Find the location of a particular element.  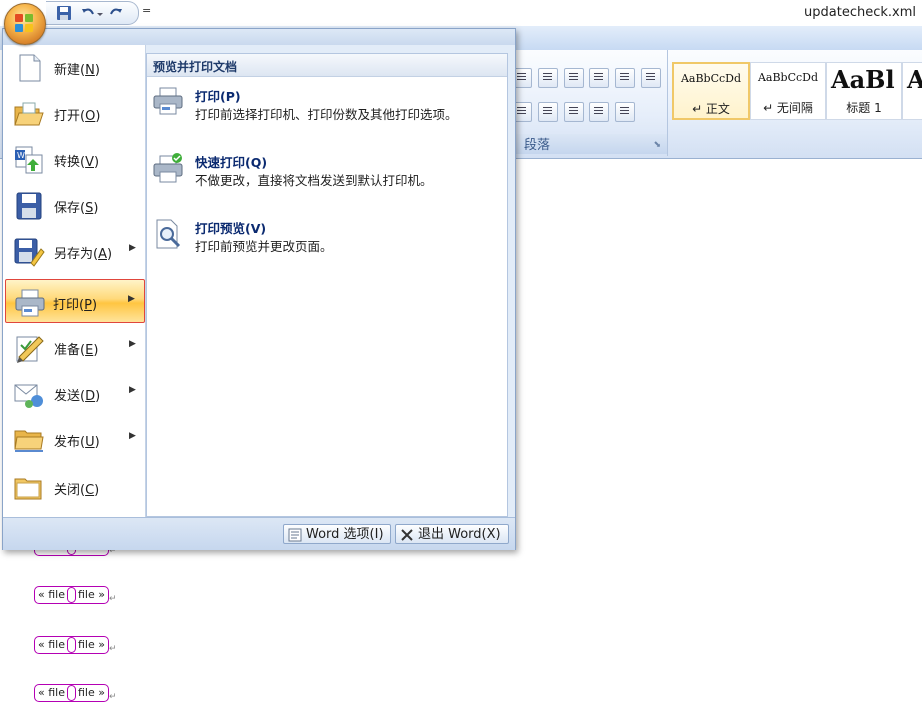

send-icon is located at coordinates (28, 396).